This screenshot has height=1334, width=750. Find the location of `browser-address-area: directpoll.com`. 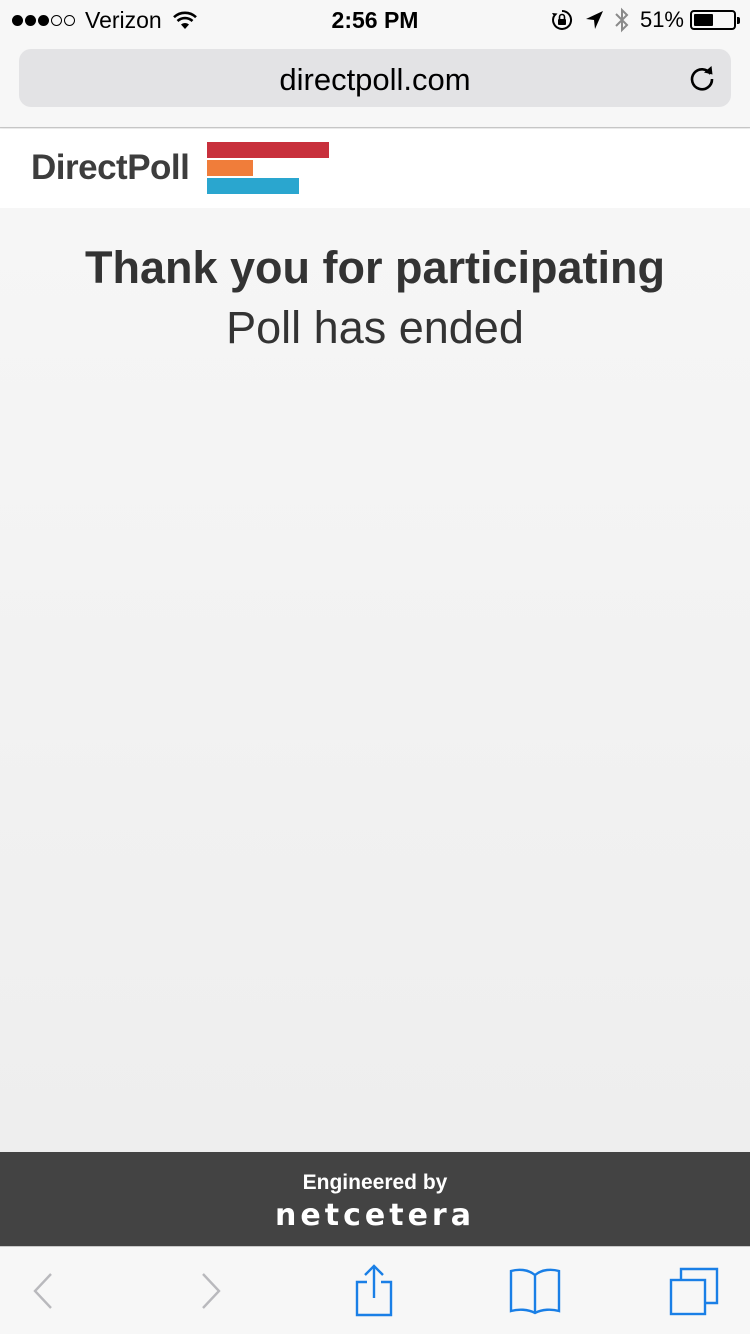

browser-address-area: directpoll.com is located at coordinates (375, 84).